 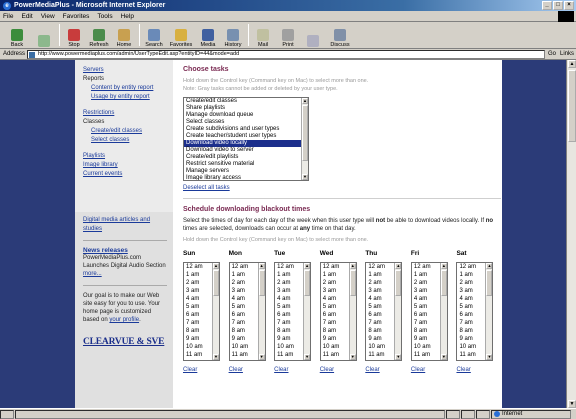 What do you see at coordinates (26, 16) in the screenshot?
I see `menu-edit: Edit` at bounding box center [26, 16].